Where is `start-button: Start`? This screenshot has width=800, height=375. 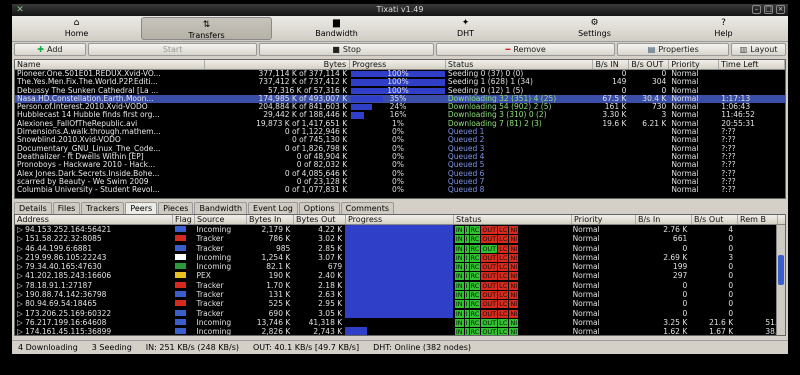
start-button: Start is located at coordinates (172, 49).